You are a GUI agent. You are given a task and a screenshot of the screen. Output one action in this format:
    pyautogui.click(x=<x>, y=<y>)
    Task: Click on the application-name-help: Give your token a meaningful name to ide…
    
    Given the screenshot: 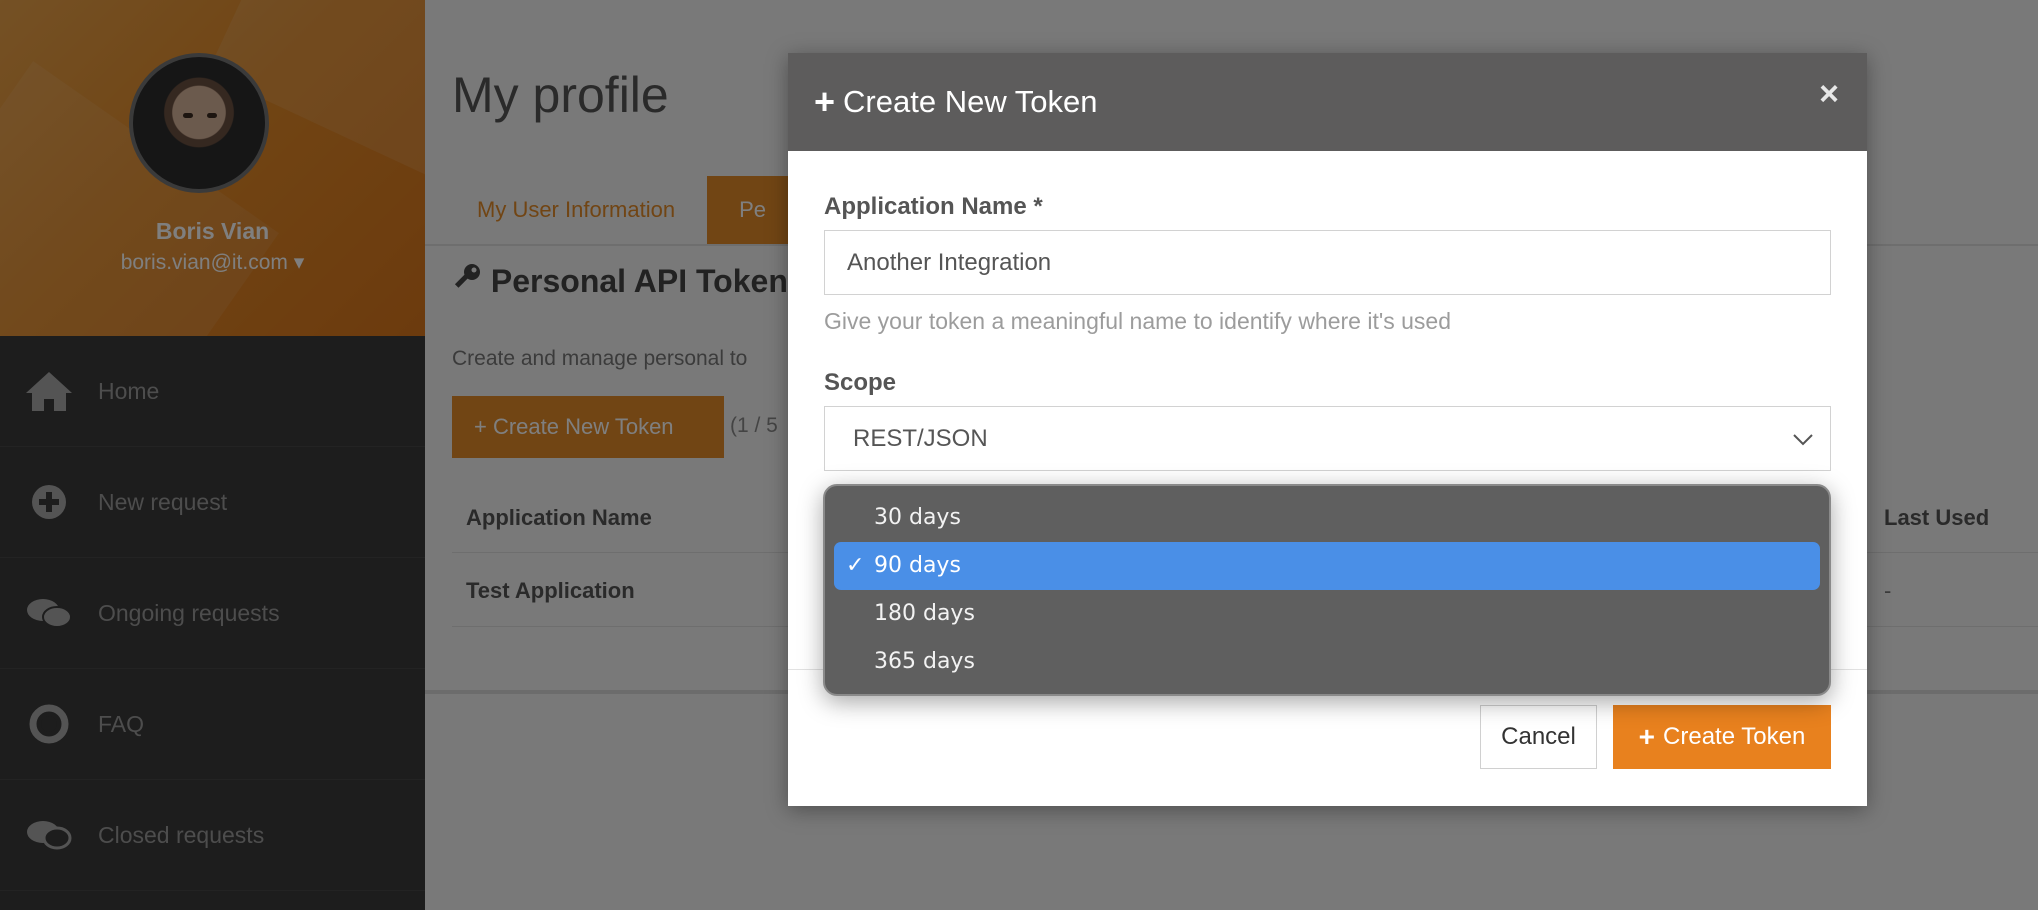 What is the action you would take?
    pyautogui.click(x=1138, y=321)
    